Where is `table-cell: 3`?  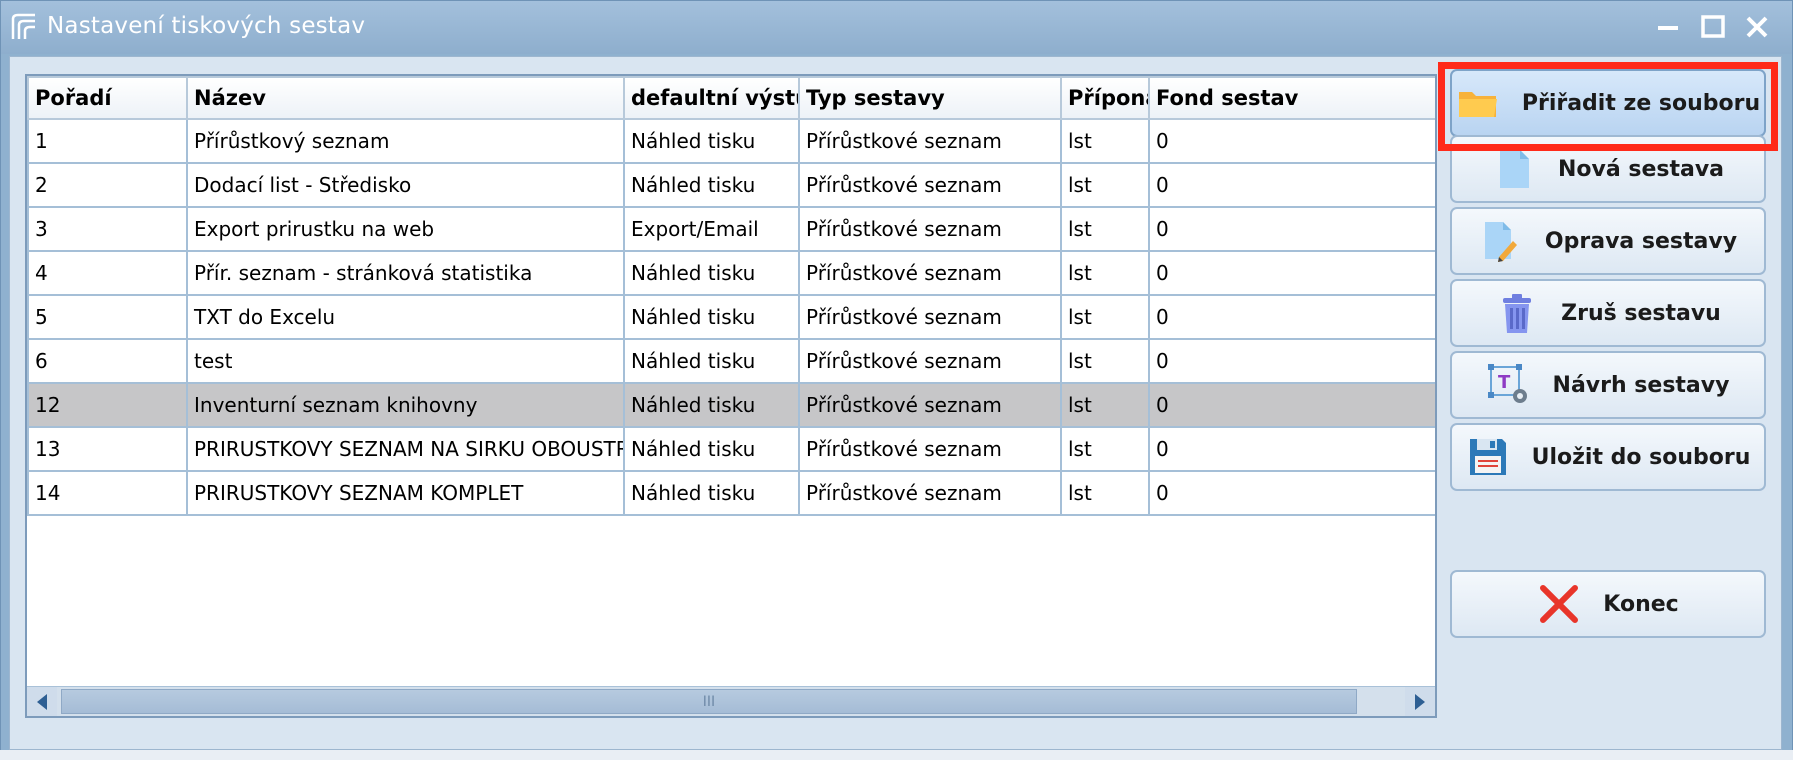 table-cell: 3 is located at coordinates (107, 229).